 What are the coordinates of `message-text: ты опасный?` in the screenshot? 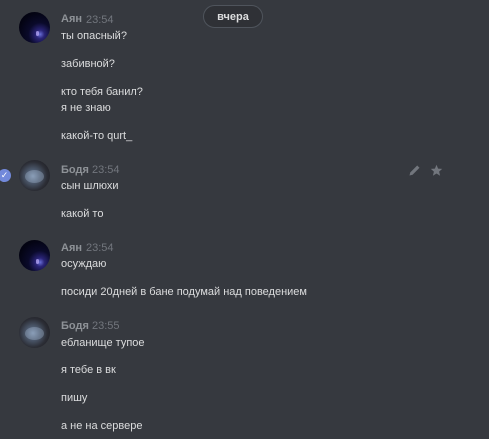 It's located at (94, 36).